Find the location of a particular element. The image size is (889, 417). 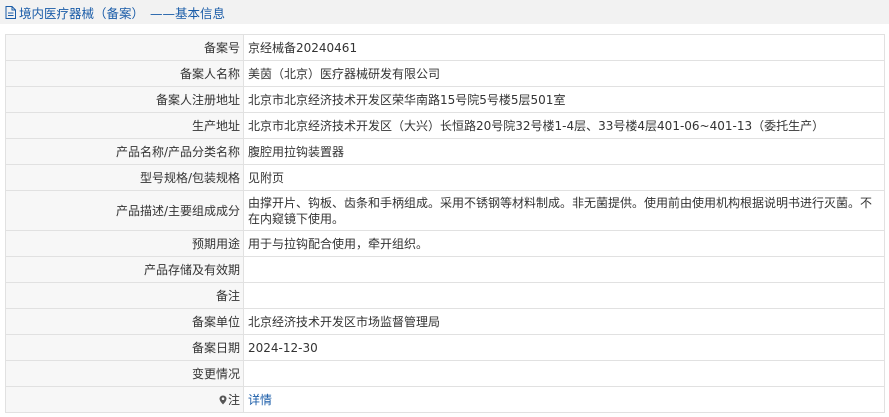

table-row: 备案人注册地址 北京市北京经济技术开发区荣华南路15号院5号楼5层501室 is located at coordinates (445, 99).